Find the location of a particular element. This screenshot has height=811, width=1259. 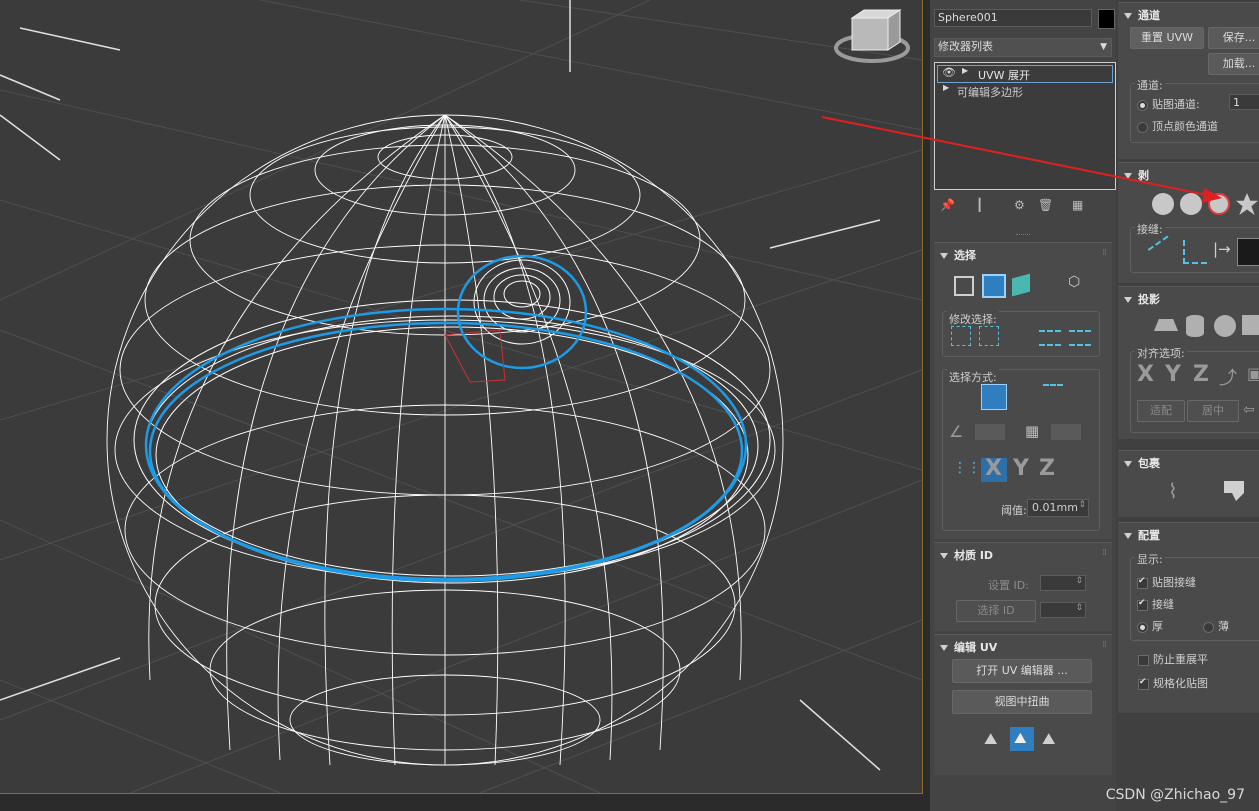

select-id-spinner is located at coordinates (1063, 610).